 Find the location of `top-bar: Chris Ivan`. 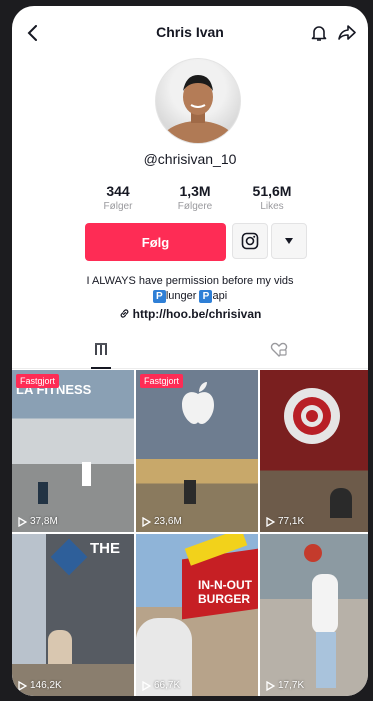

top-bar: Chris Ivan is located at coordinates (190, 32).